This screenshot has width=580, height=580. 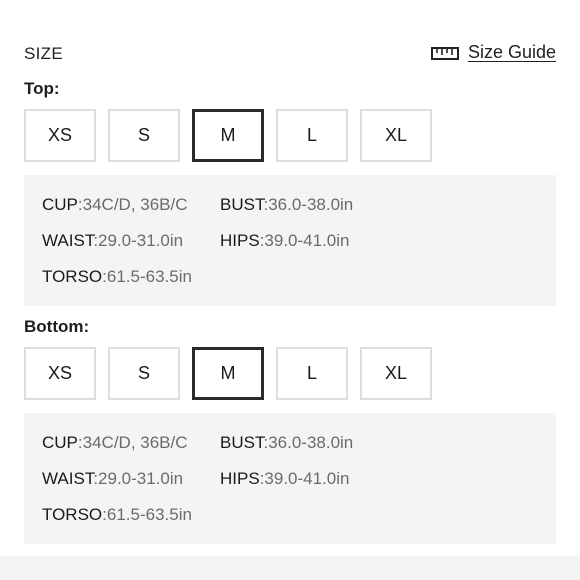 What do you see at coordinates (115, 442) in the screenshot?
I see `bottom-cup-measurement: CUP:34C/D, 36B/C` at bounding box center [115, 442].